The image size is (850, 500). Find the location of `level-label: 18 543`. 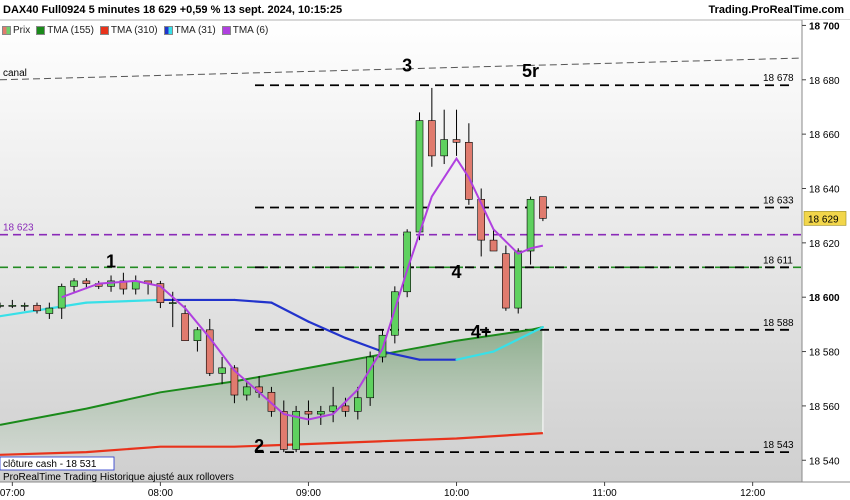

level-label: 18 543 is located at coordinates (778, 445).